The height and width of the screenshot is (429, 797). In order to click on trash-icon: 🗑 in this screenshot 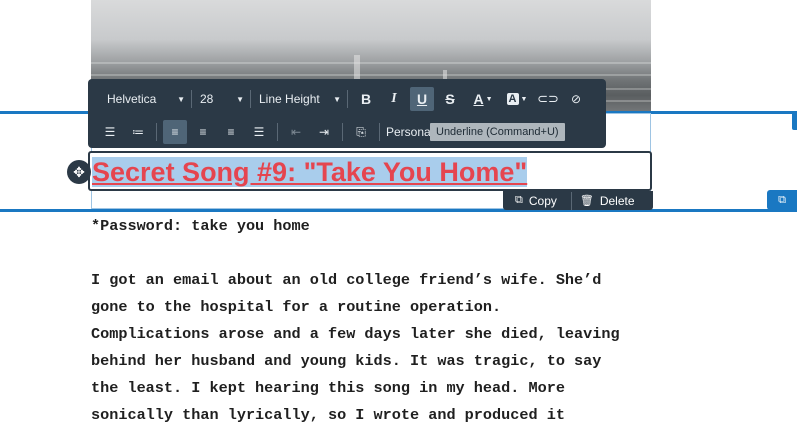, I will do `click(586, 201)`.